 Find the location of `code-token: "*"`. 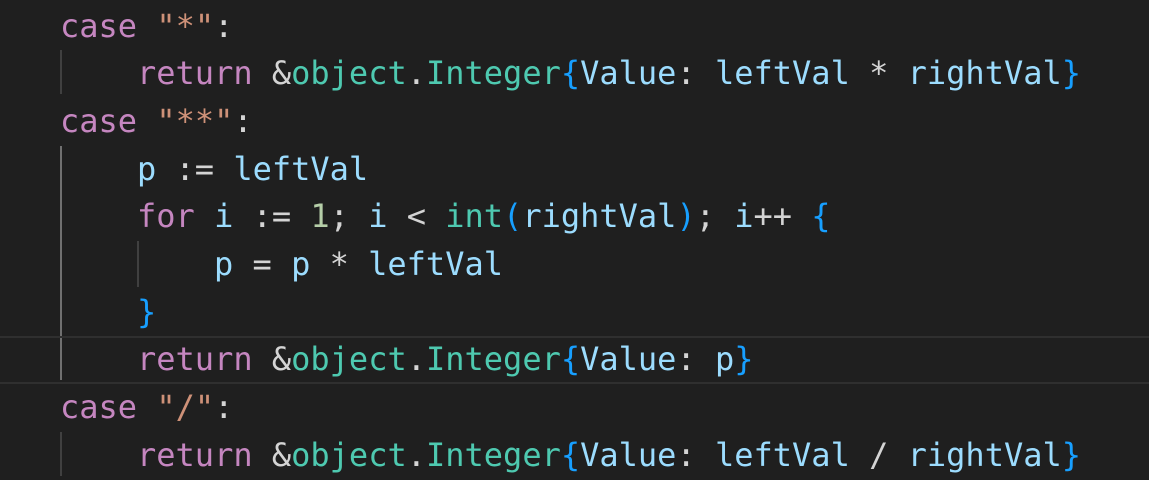

code-token: "*" is located at coordinates (185, 26).